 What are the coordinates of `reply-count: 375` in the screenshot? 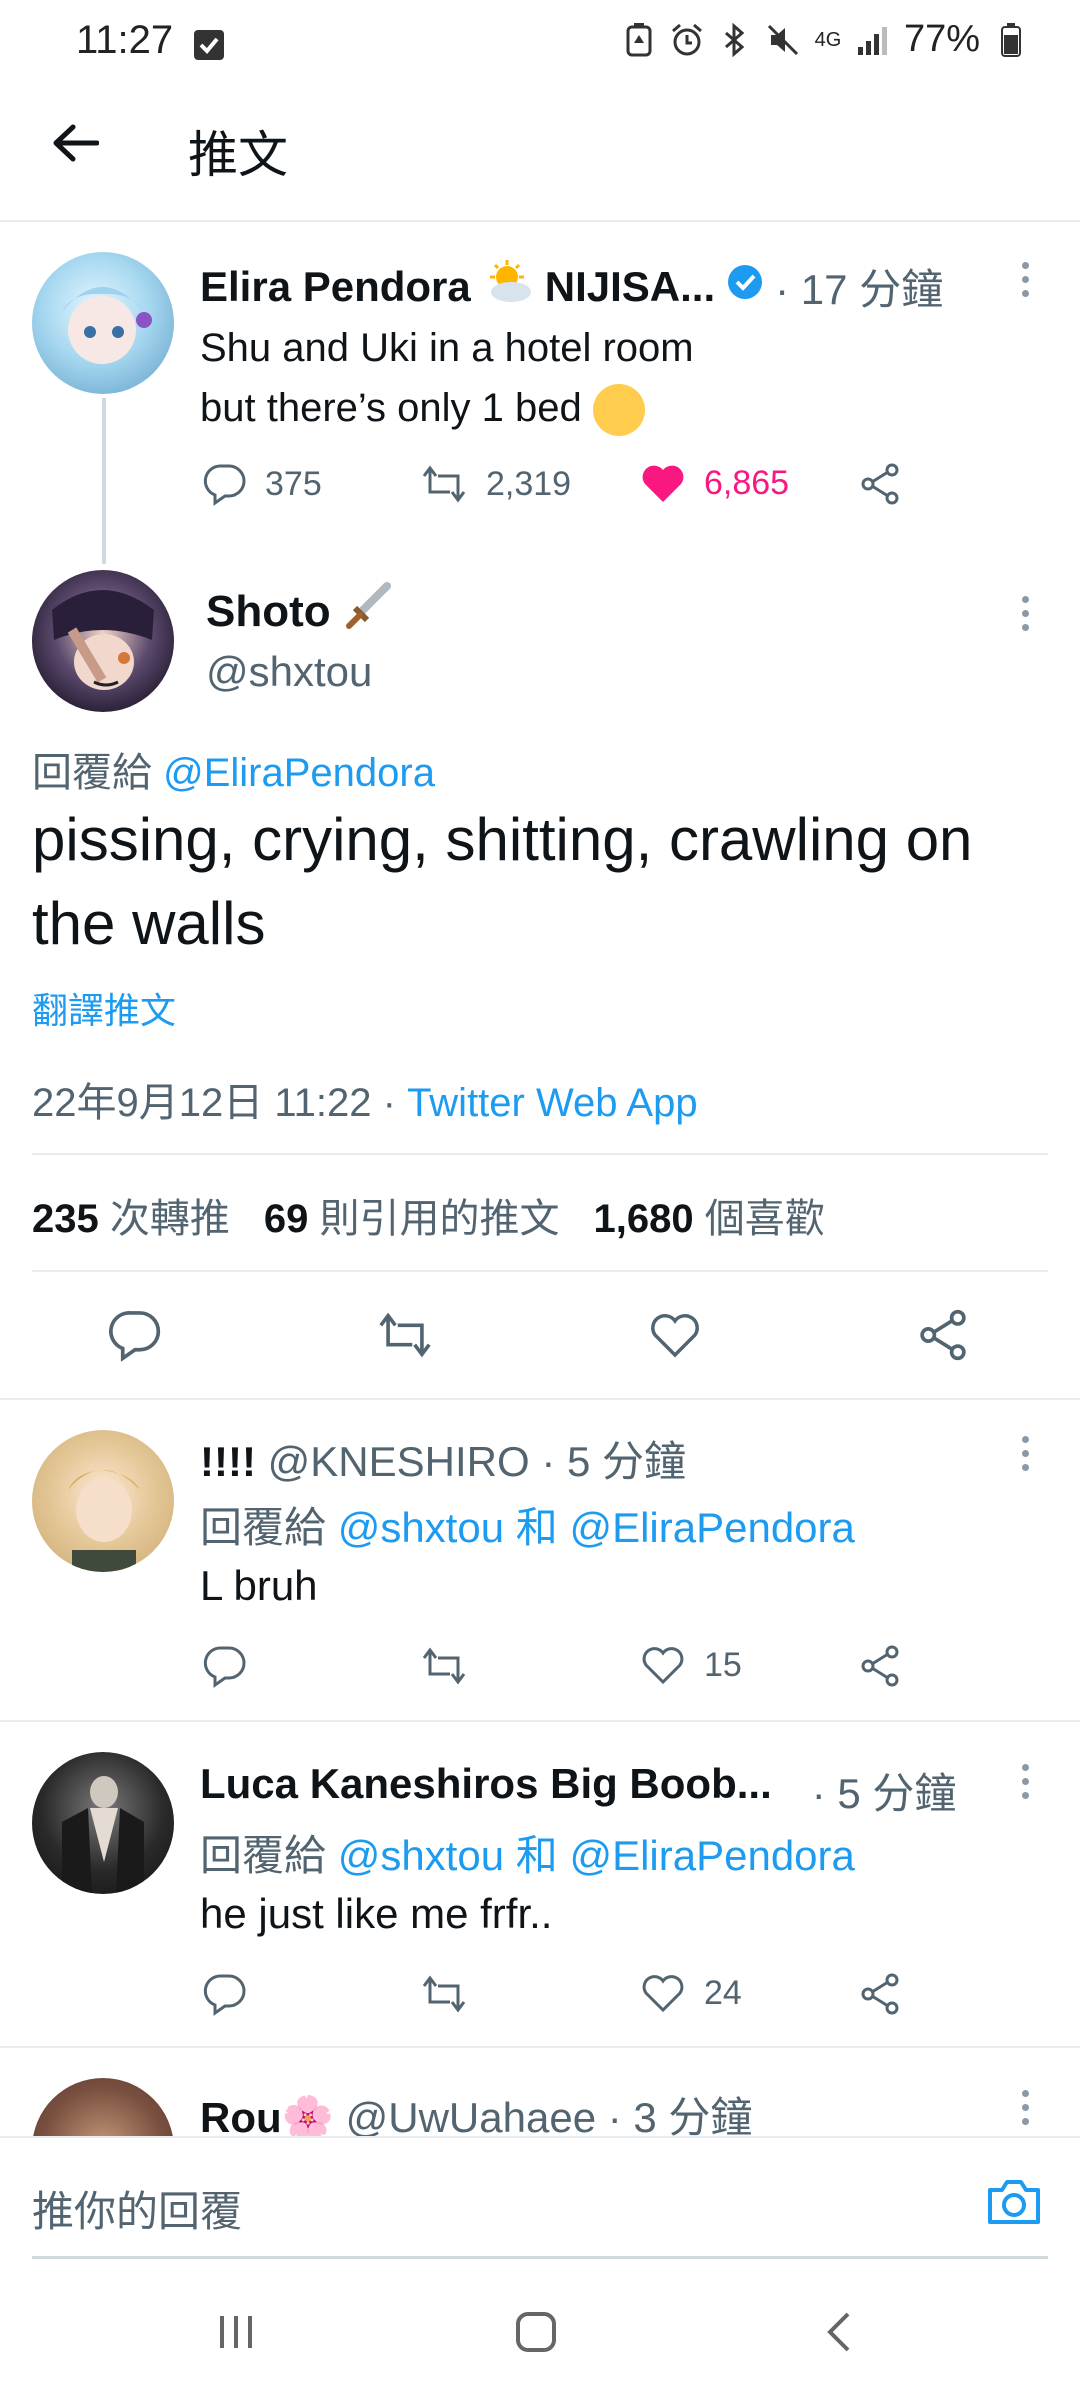 It's located at (293, 483).